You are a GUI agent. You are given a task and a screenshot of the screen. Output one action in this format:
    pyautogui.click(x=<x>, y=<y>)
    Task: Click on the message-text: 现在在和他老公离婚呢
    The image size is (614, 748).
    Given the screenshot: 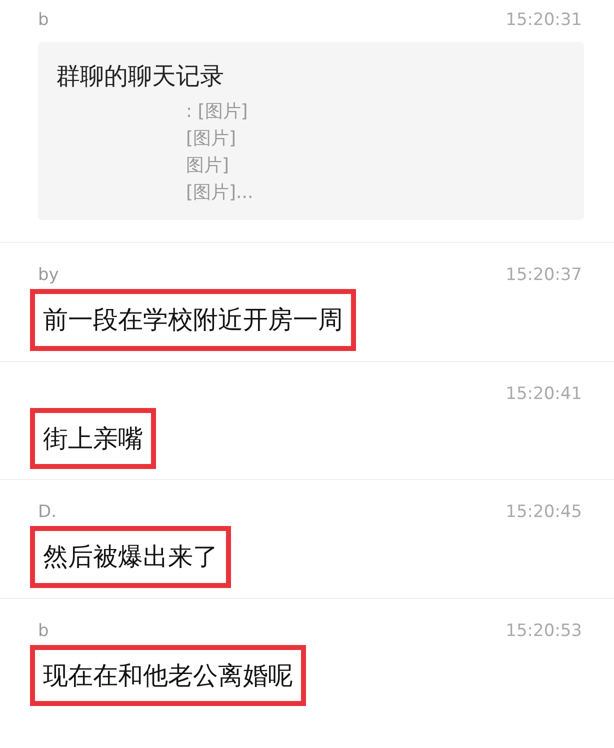 What is the action you would take?
    pyautogui.click(x=168, y=675)
    